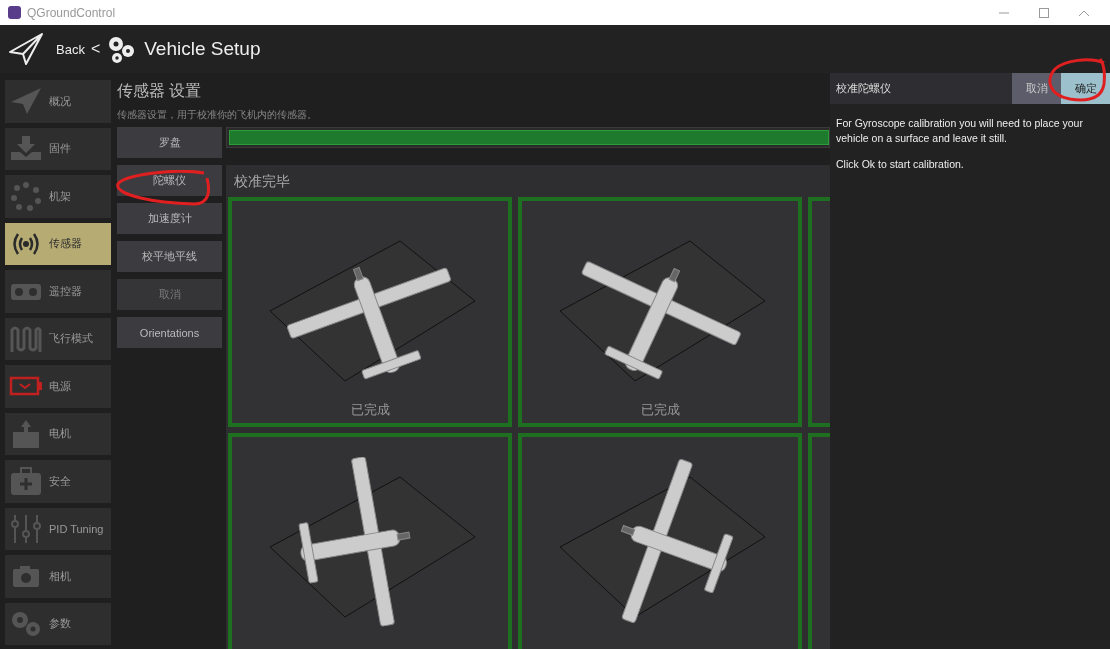  Describe the element at coordinates (900, 165) in the screenshot. I see `instruction-text: Click Ok to start calibration.` at that location.